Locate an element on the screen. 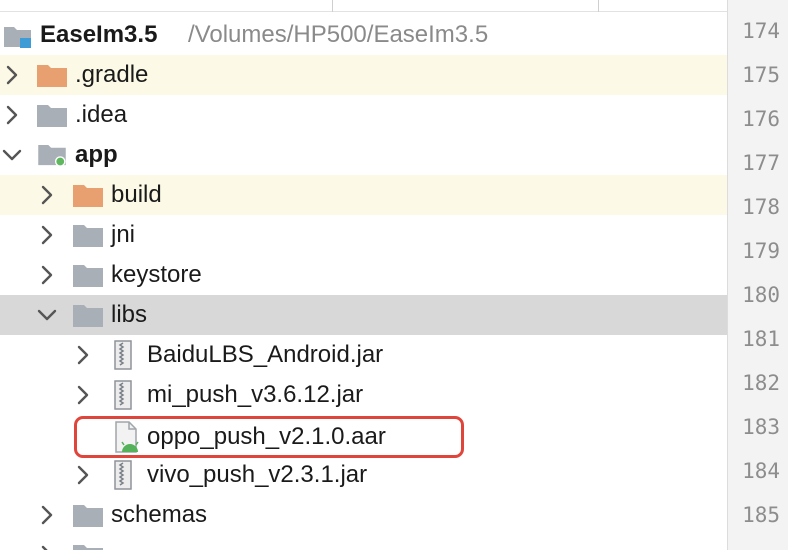  annotation-highlight-box is located at coordinates (269, 437).